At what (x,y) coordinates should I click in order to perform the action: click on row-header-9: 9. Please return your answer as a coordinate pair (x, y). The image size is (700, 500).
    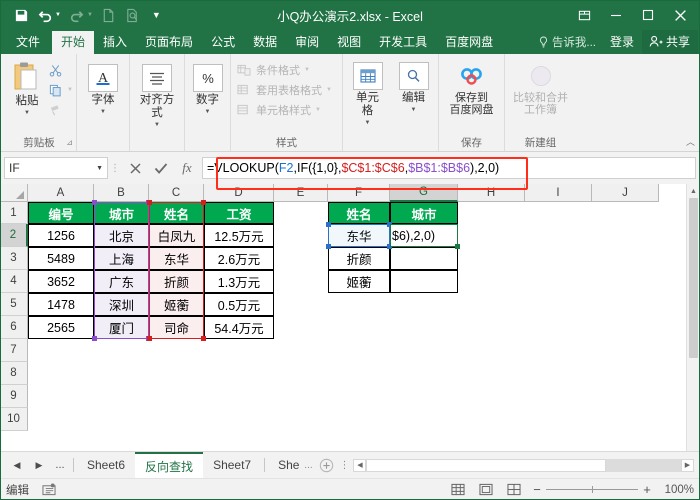
    Looking at the image, I should click on (14, 396).